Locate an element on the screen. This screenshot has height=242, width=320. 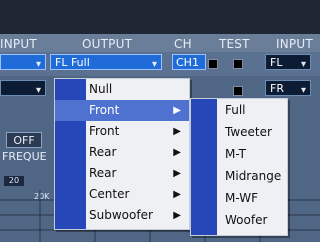
ch-row1-select: CH1 is located at coordinates (189, 62).